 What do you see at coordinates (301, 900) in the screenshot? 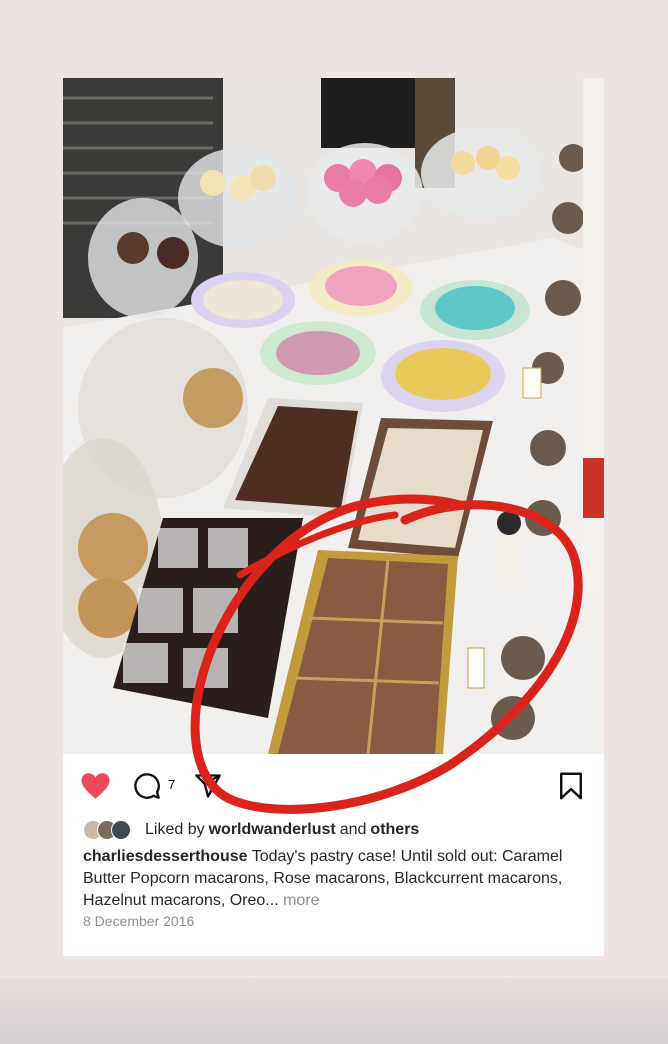
I see `caption-more-link: more` at bounding box center [301, 900].